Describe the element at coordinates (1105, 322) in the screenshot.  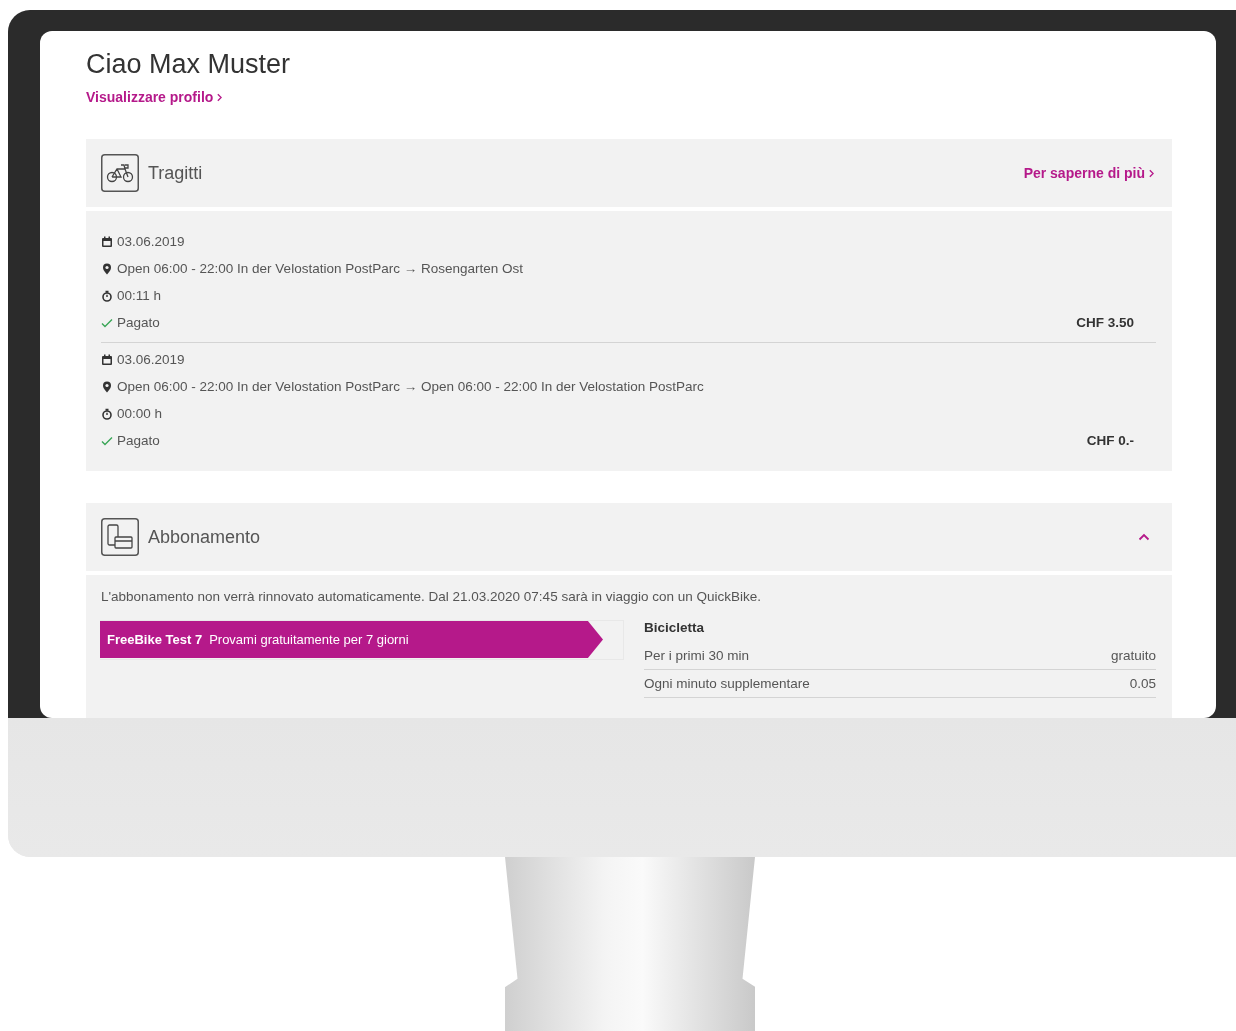
I see `trip-price: CHF 3.50` at that location.